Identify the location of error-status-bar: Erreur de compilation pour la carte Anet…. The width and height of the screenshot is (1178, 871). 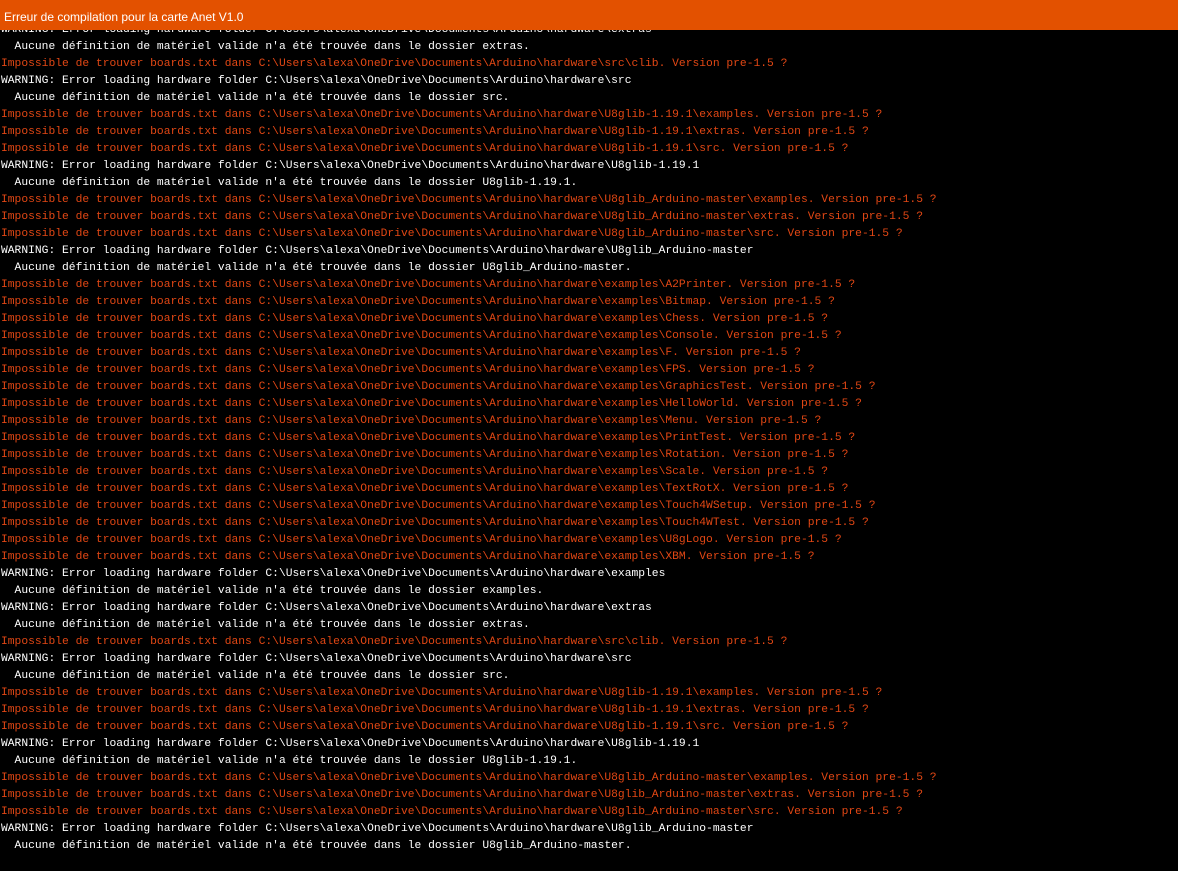
(589, 15).